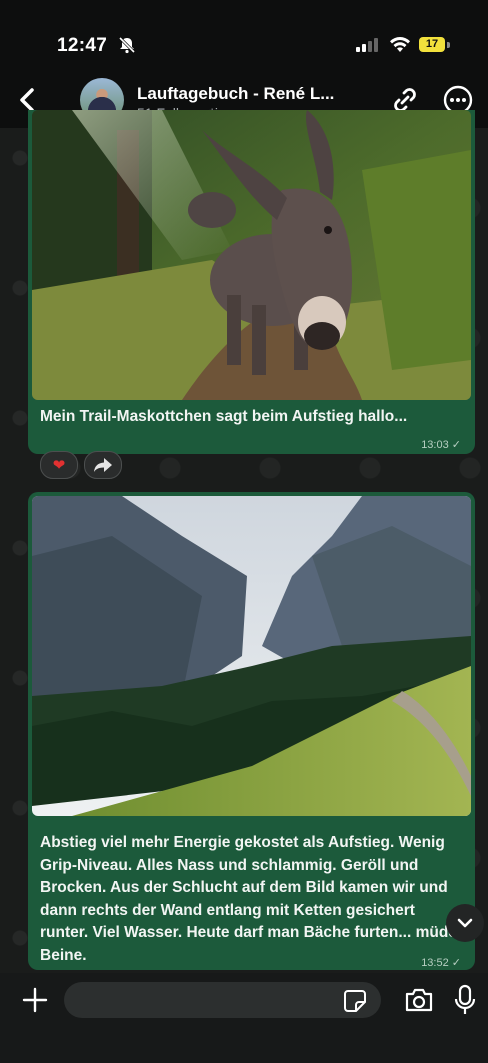 The width and height of the screenshot is (488, 1063). I want to click on battery-icon: 17, so click(432, 44).